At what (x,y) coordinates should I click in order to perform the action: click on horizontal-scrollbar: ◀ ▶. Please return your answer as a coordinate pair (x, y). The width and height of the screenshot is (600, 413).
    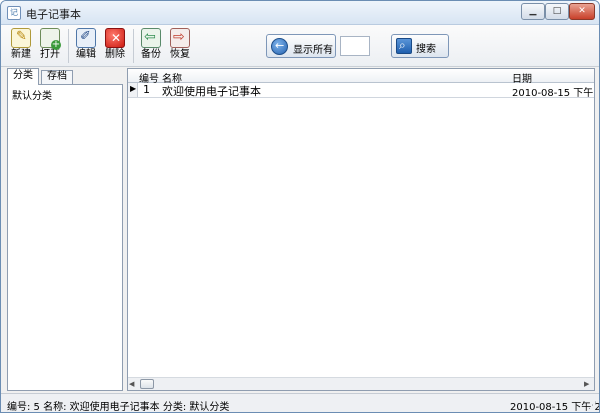
    Looking at the image, I should click on (361, 383).